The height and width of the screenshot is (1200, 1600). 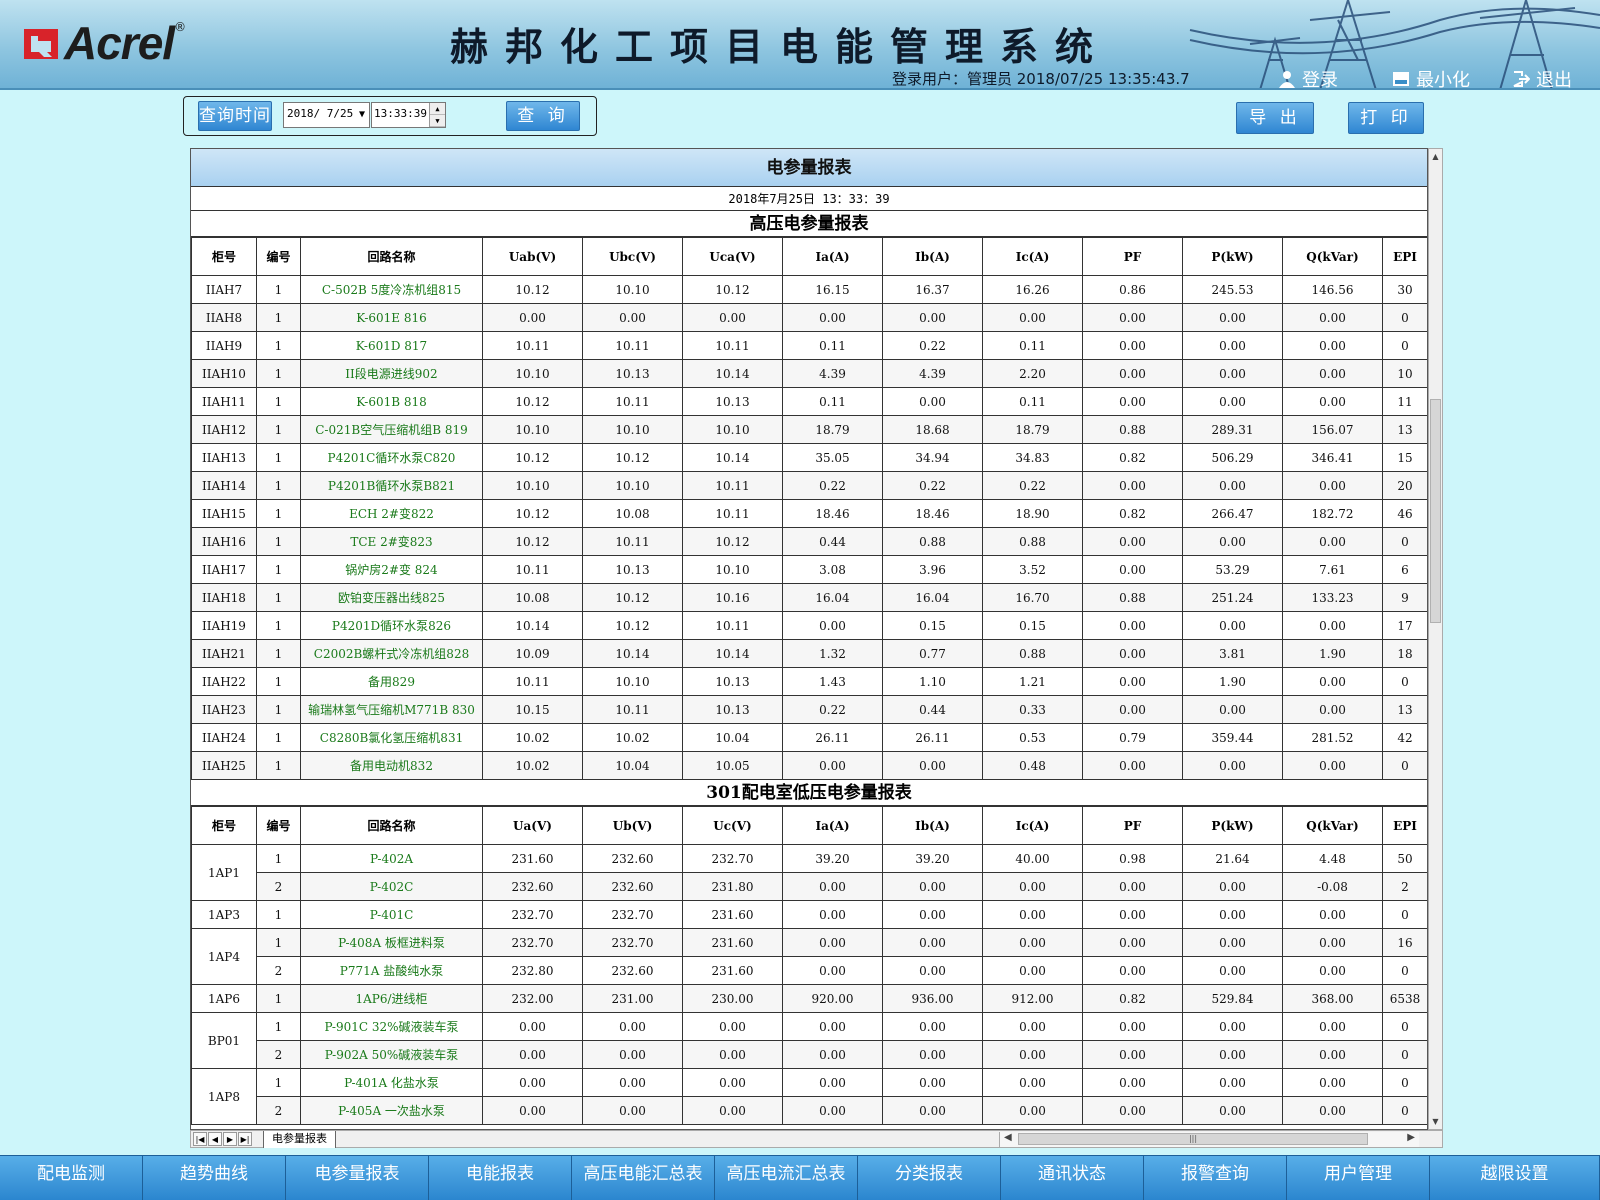 I want to click on spin-down-icon: ▼, so click(x=437, y=121).